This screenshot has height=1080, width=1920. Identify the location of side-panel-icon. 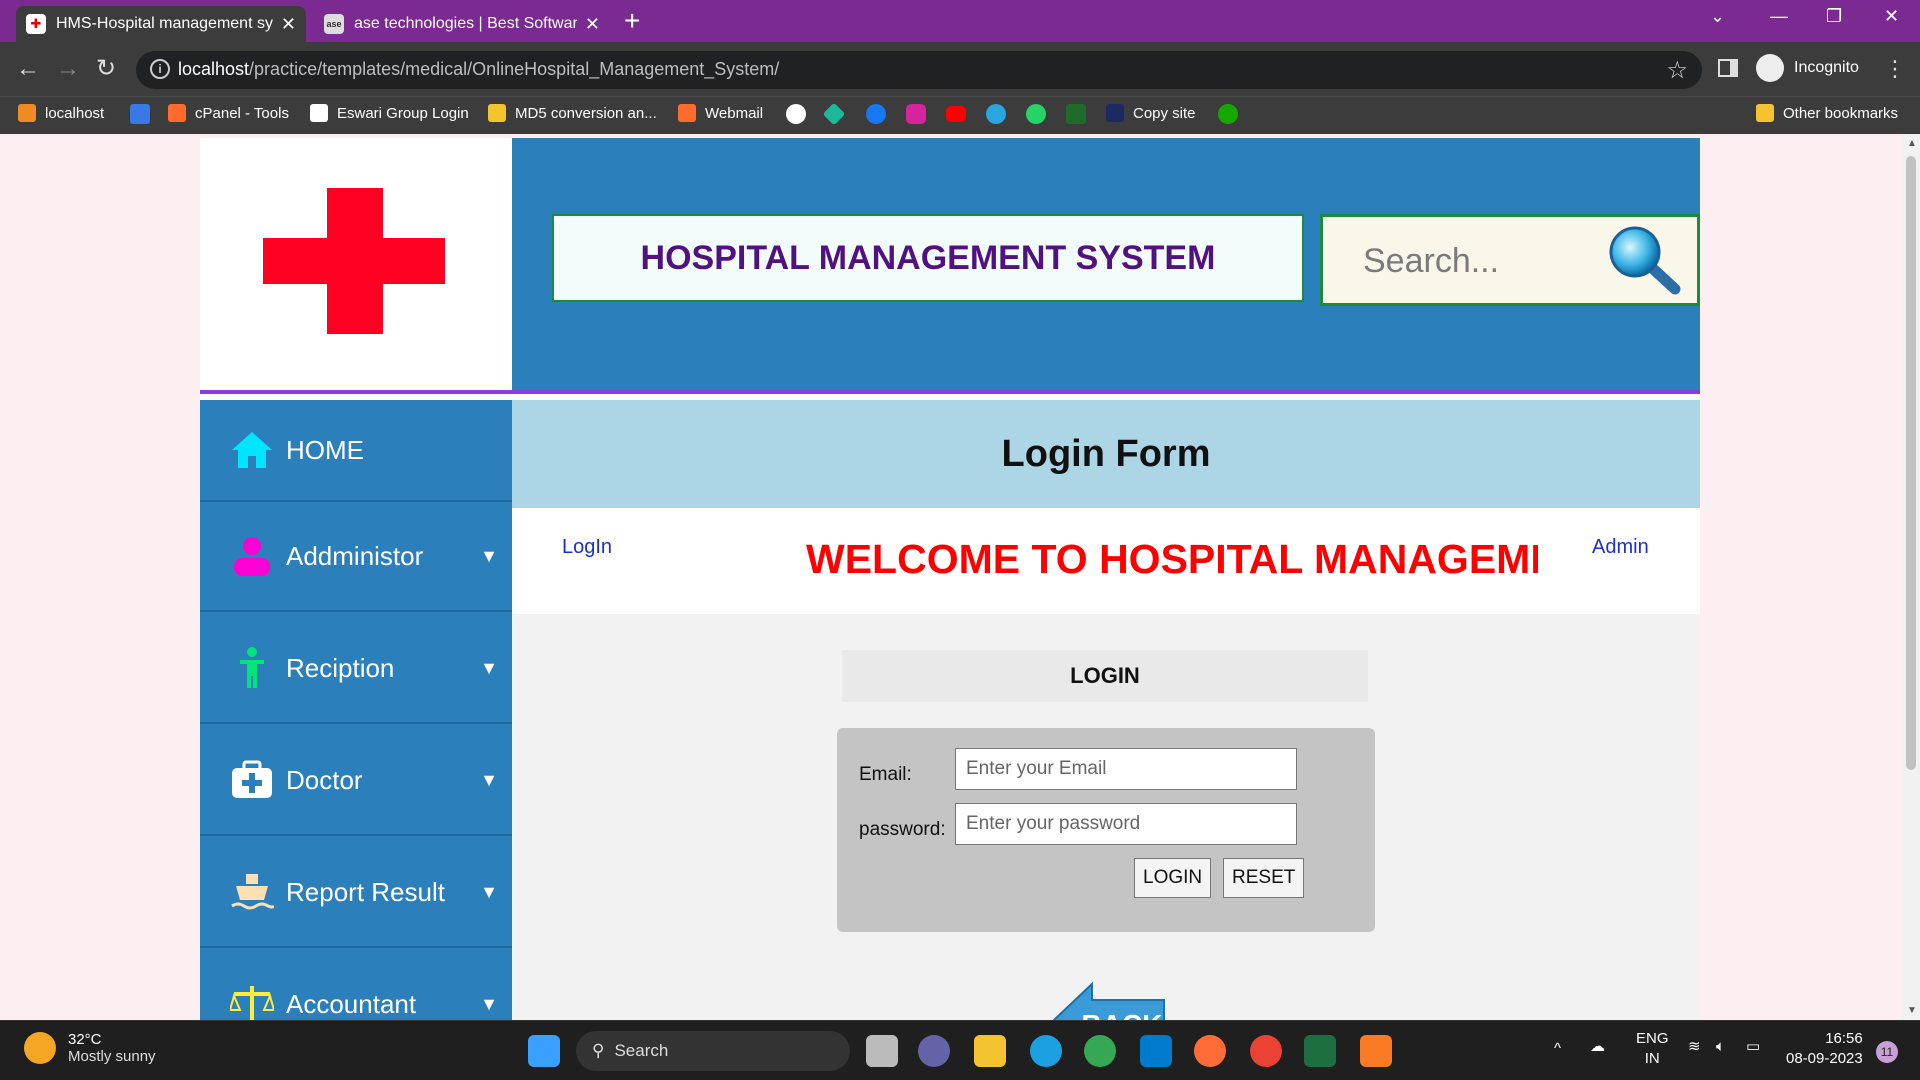
(1728, 68).